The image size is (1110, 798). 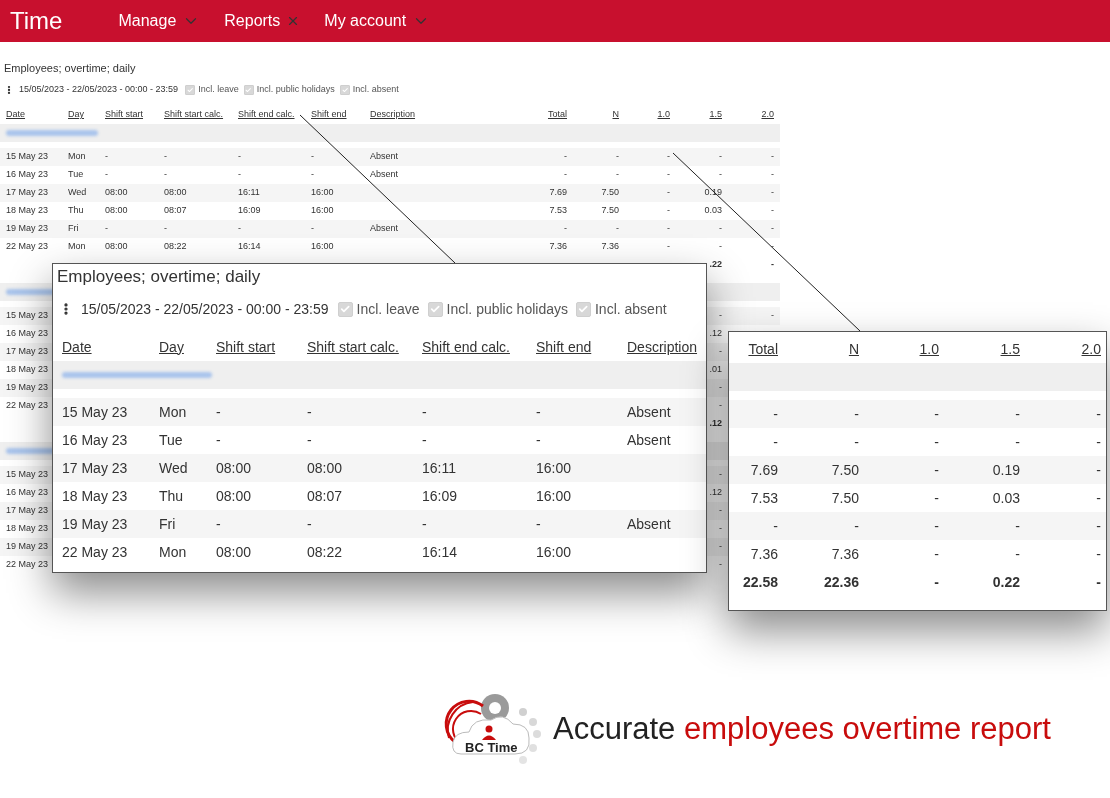 What do you see at coordinates (95, 551) in the screenshot?
I see `table-cell: 22 May 23` at bounding box center [95, 551].